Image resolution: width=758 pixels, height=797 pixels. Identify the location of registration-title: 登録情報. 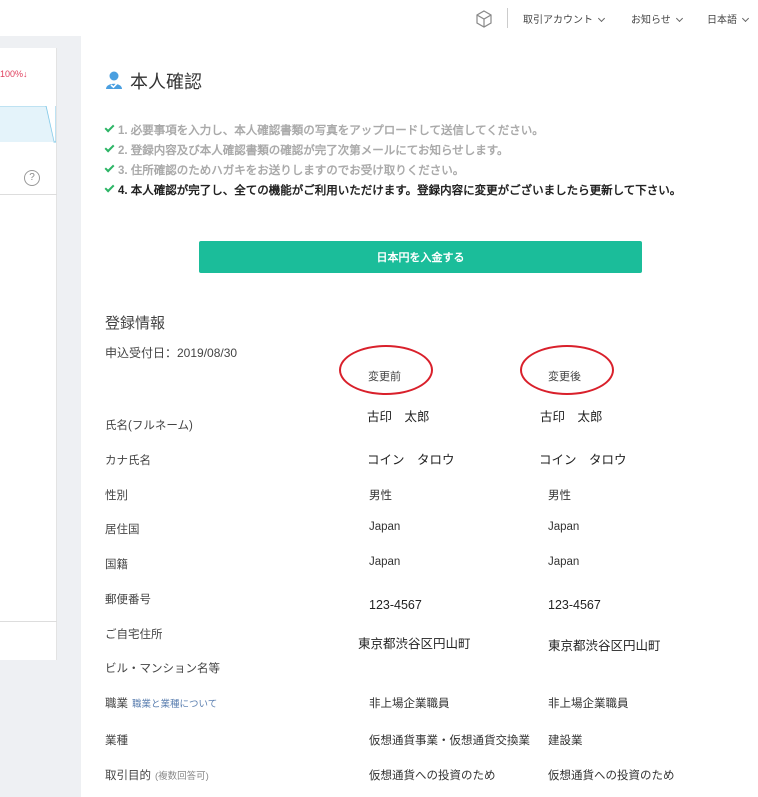
(135, 323).